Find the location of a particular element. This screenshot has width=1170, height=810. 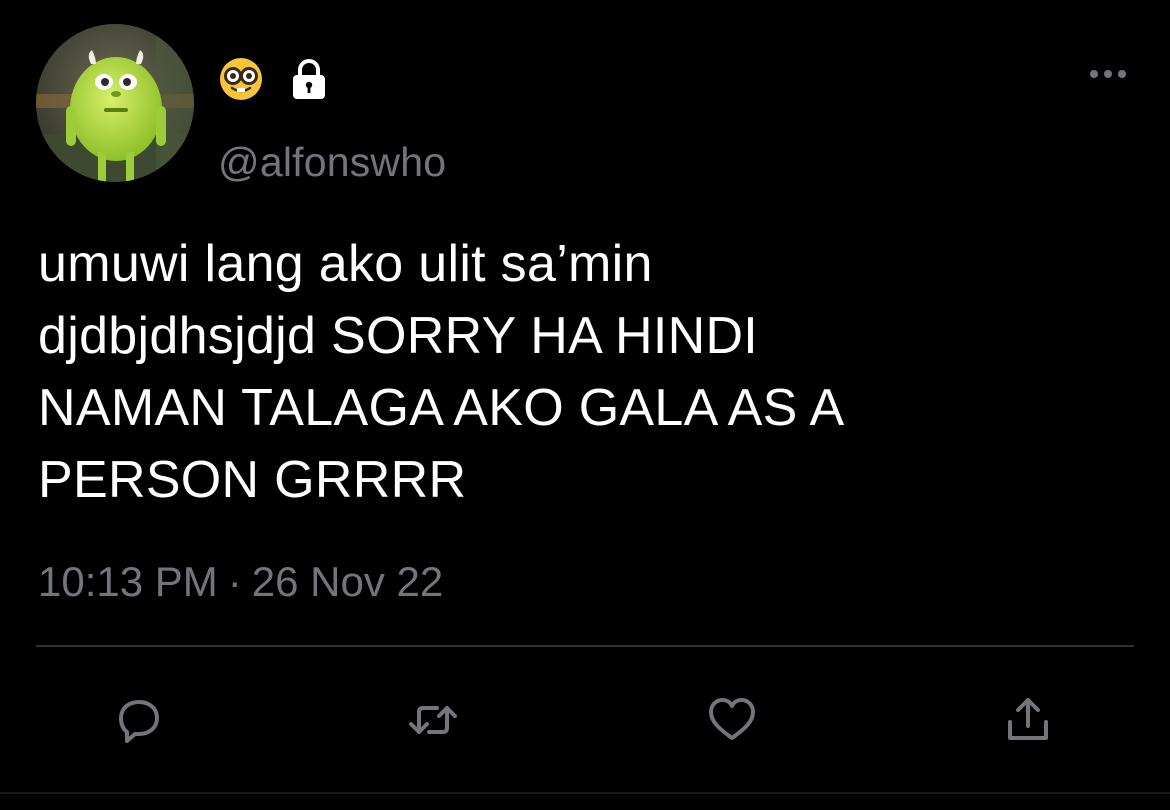

share-button is located at coordinates (1028, 720).